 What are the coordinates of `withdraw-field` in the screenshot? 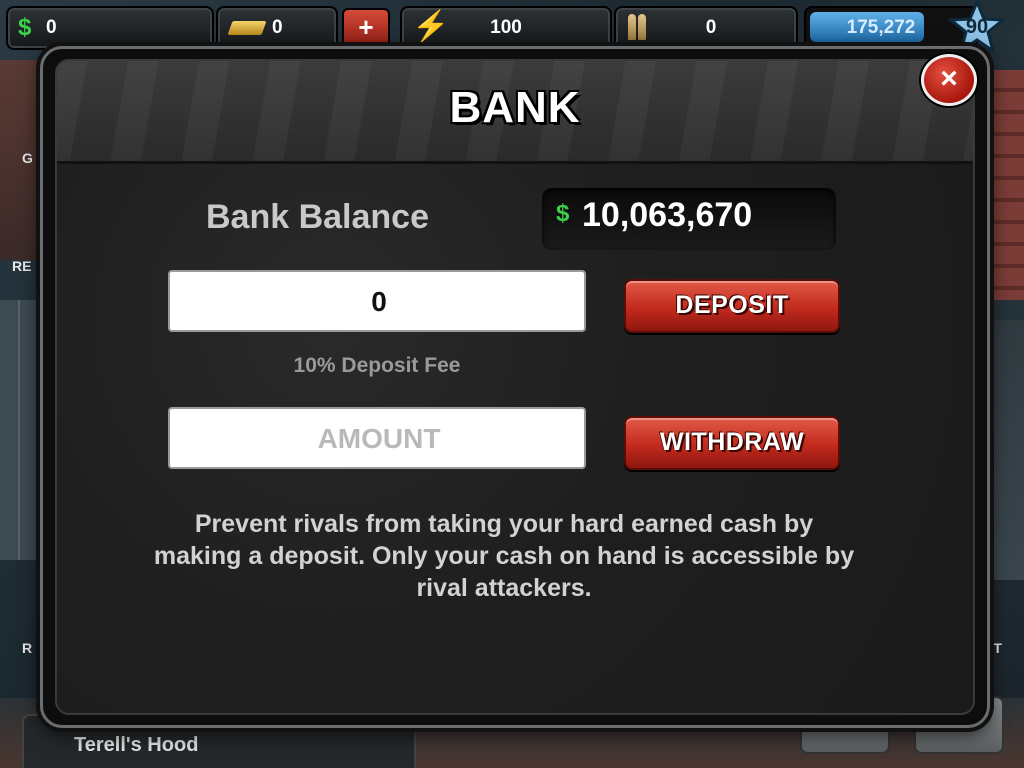 It's located at (378, 438).